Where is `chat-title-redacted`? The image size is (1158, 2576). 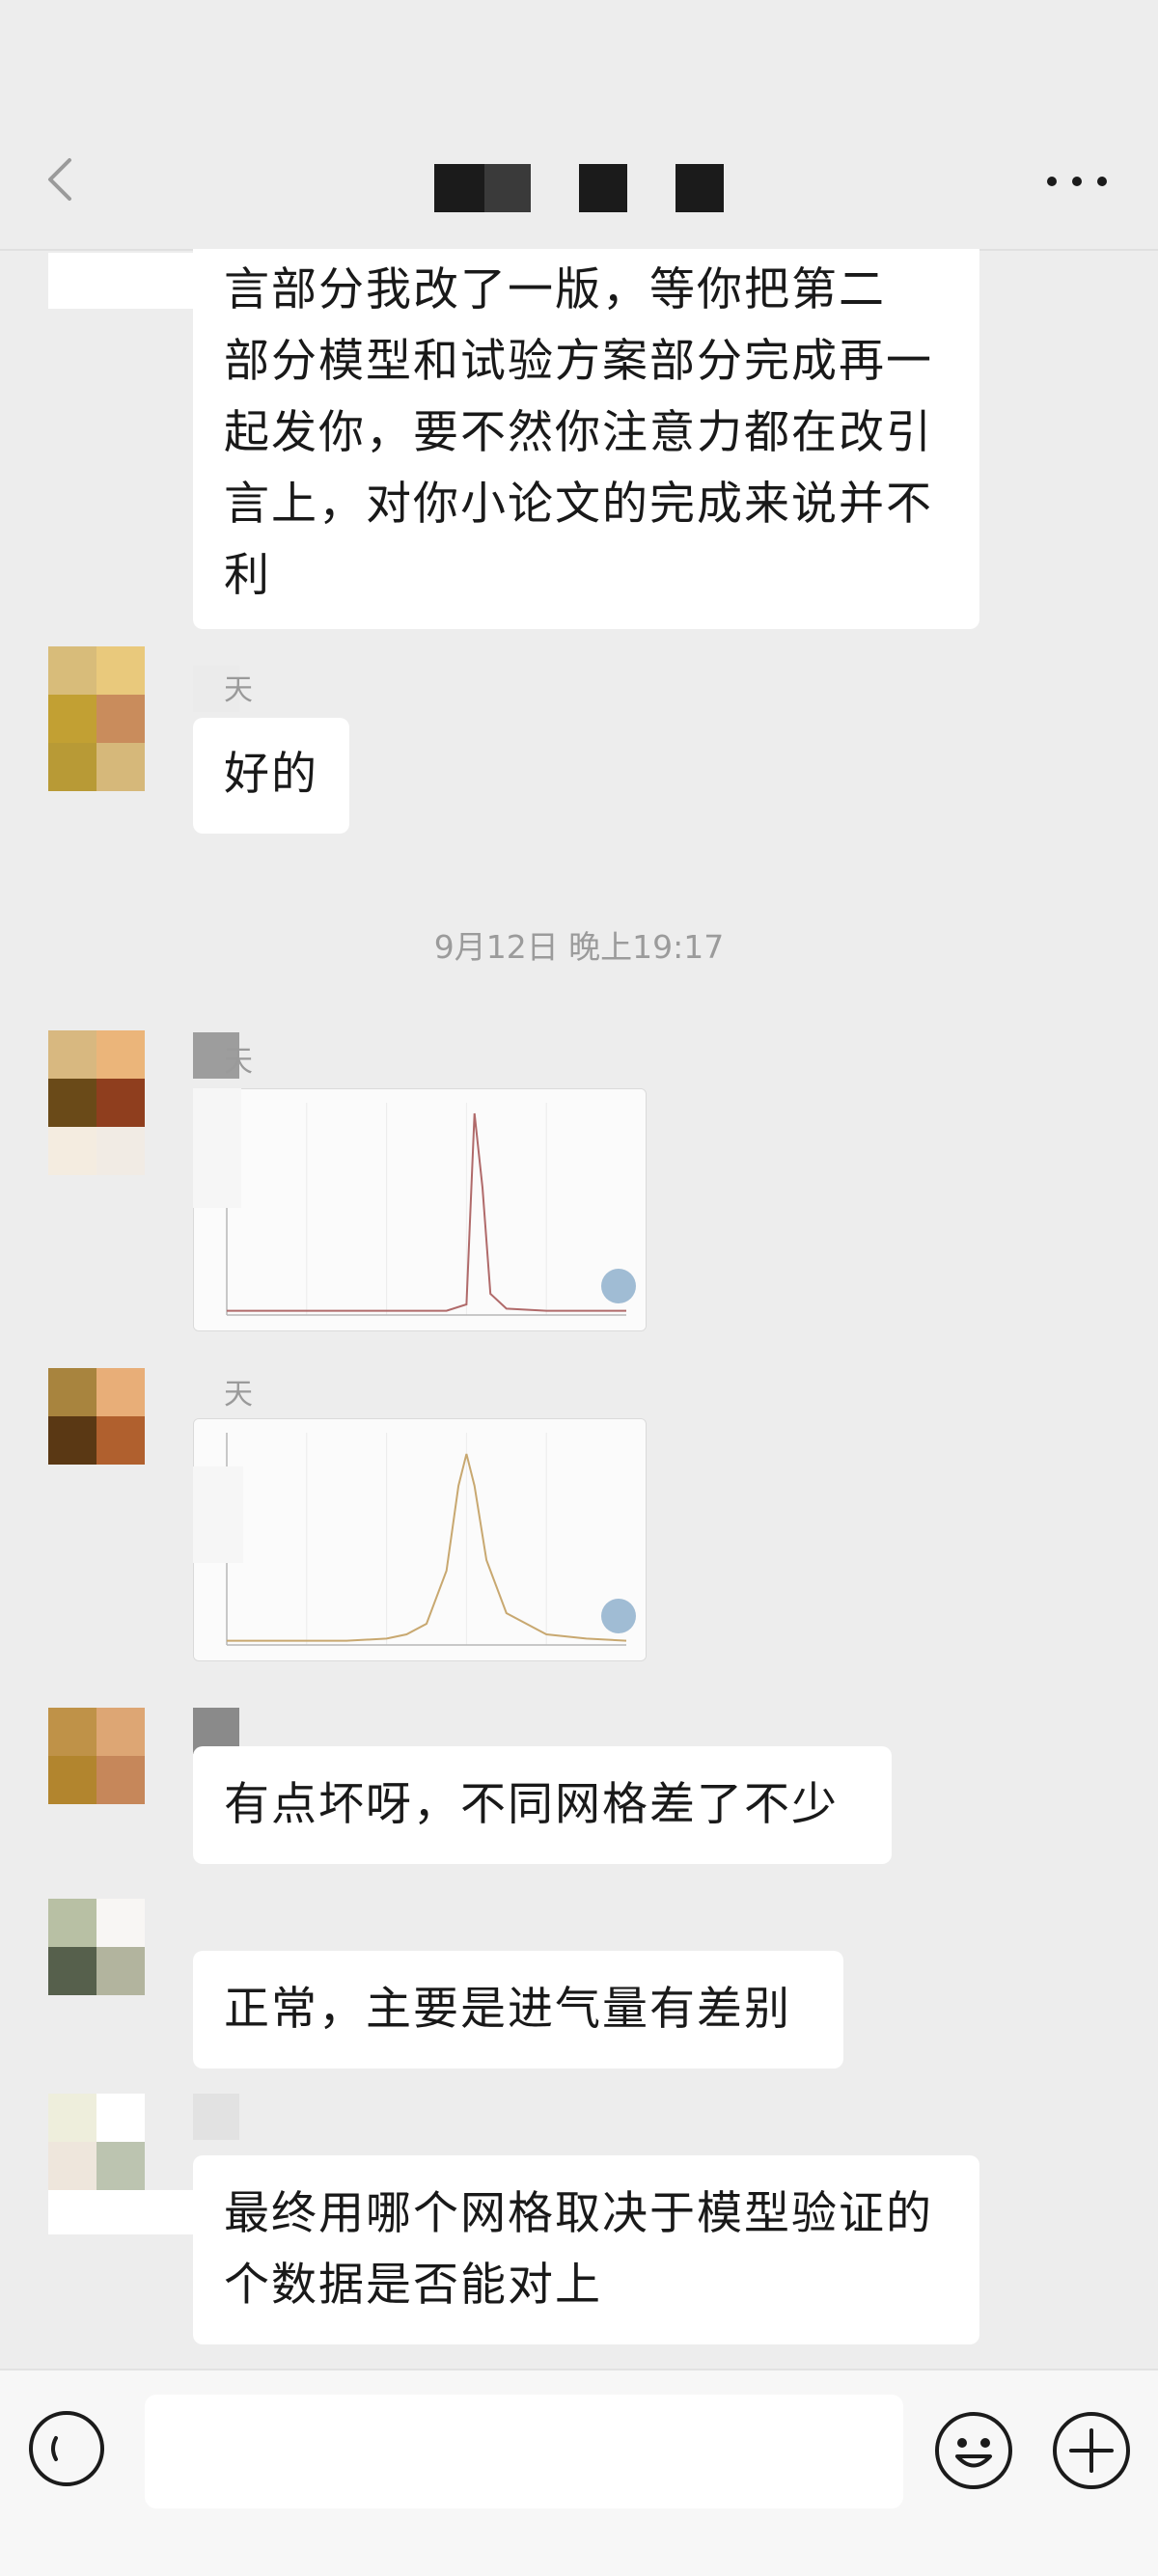 chat-title-redacted is located at coordinates (588, 188).